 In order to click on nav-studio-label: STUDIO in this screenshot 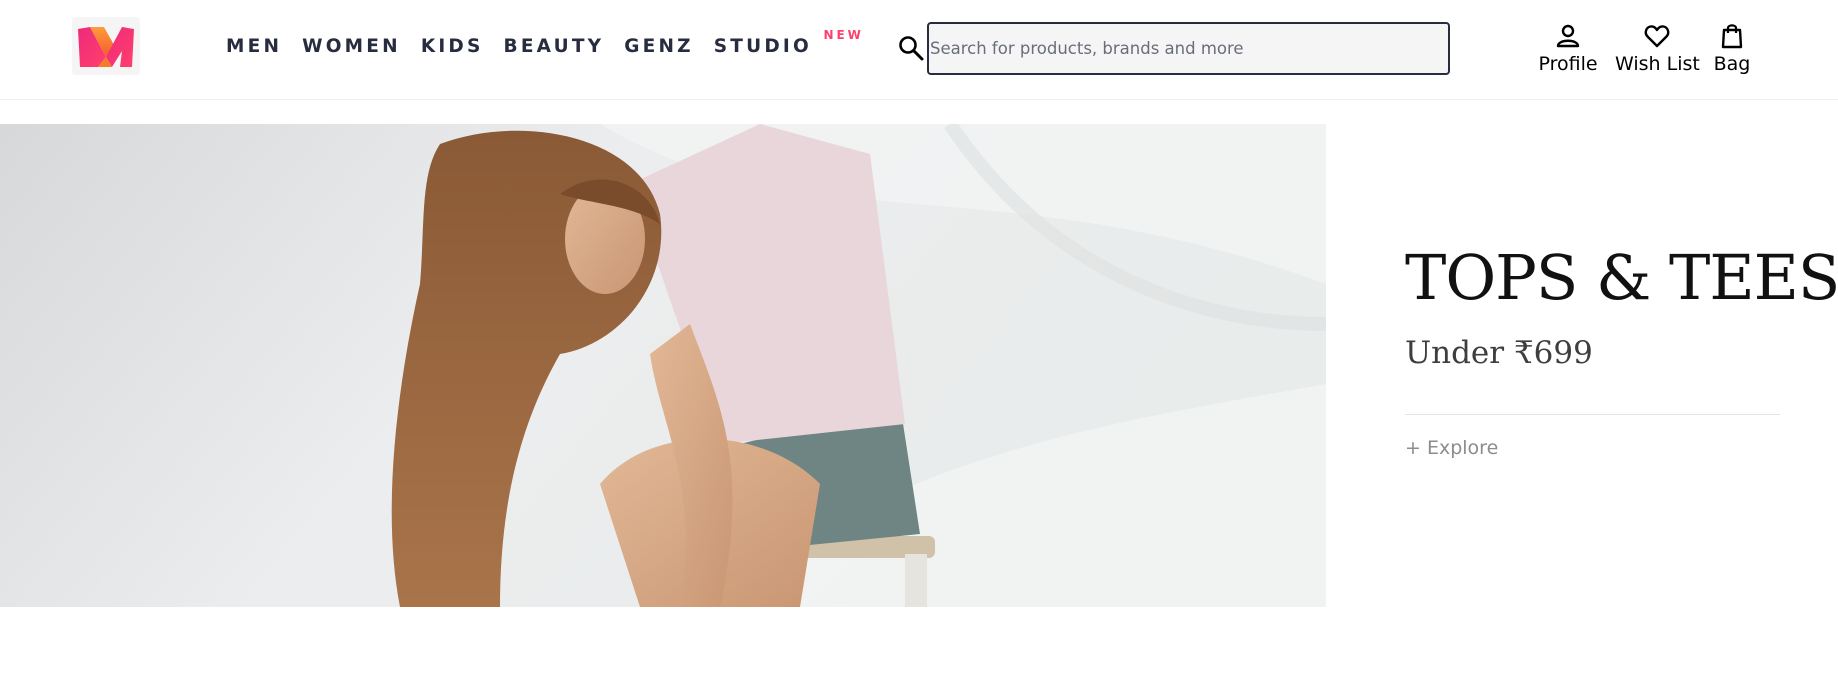, I will do `click(762, 46)`.